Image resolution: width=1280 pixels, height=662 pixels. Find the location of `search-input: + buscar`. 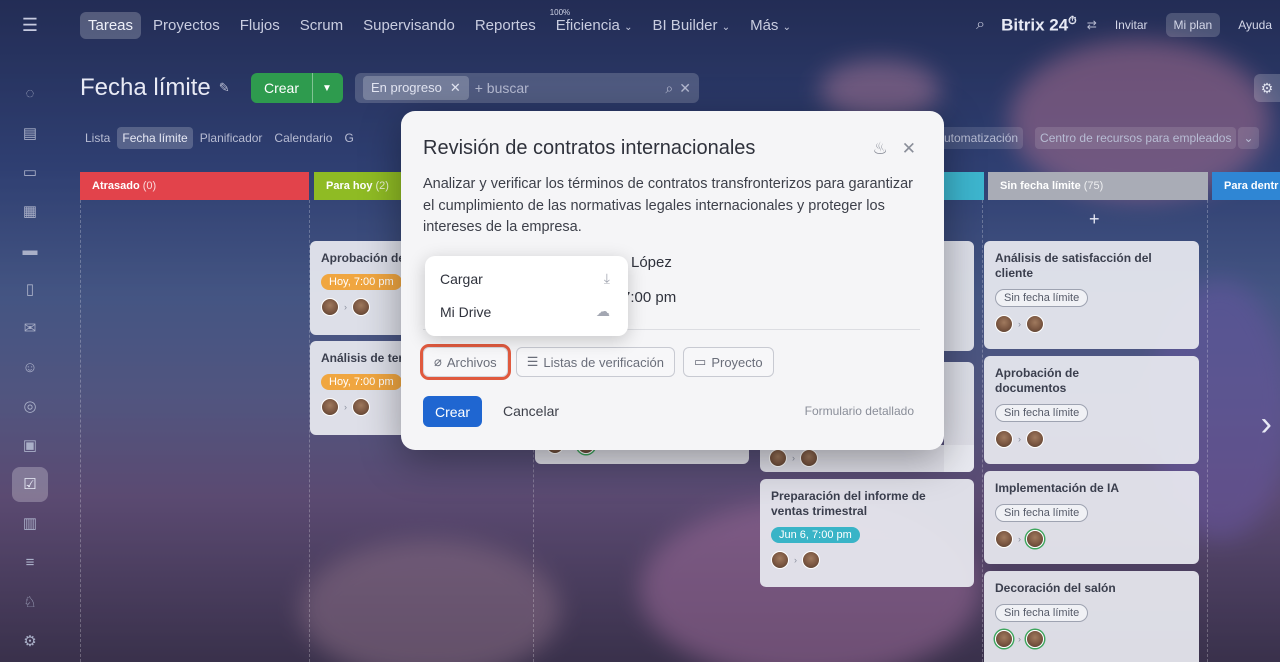

search-input: + buscar is located at coordinates (567, 88).